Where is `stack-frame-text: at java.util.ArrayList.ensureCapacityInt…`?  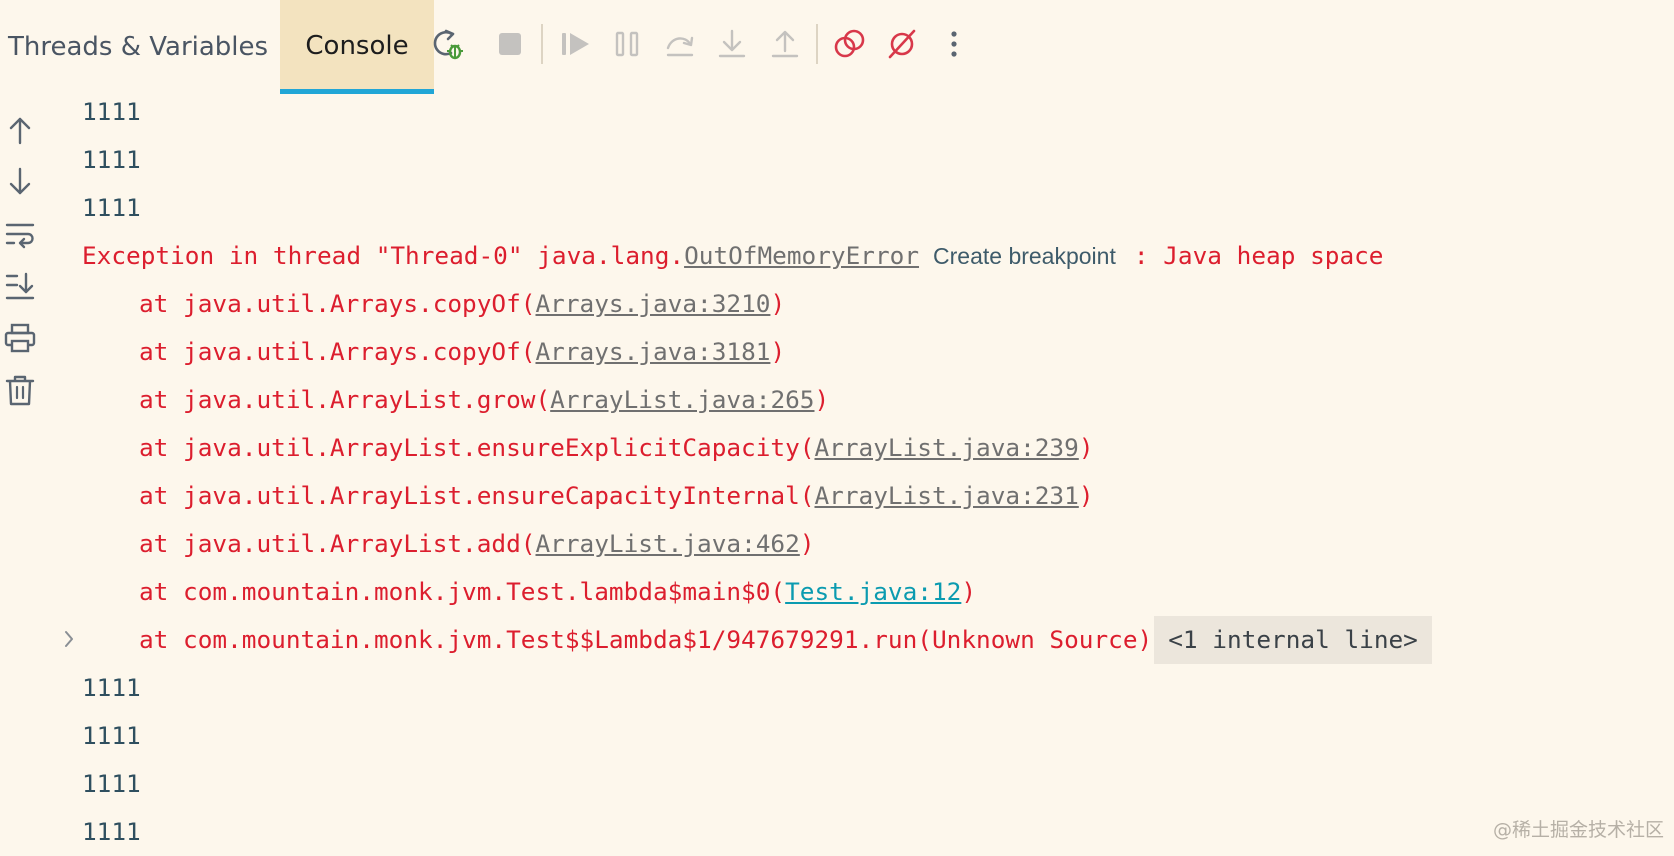 stack-frame-text: at java.util.ArrayList.ensureCapacityInt… is located at coordinates (477, 495).